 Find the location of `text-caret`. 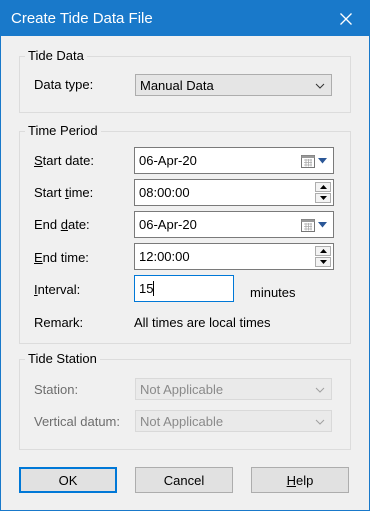

text-caret is located at coordinates (153, 288).